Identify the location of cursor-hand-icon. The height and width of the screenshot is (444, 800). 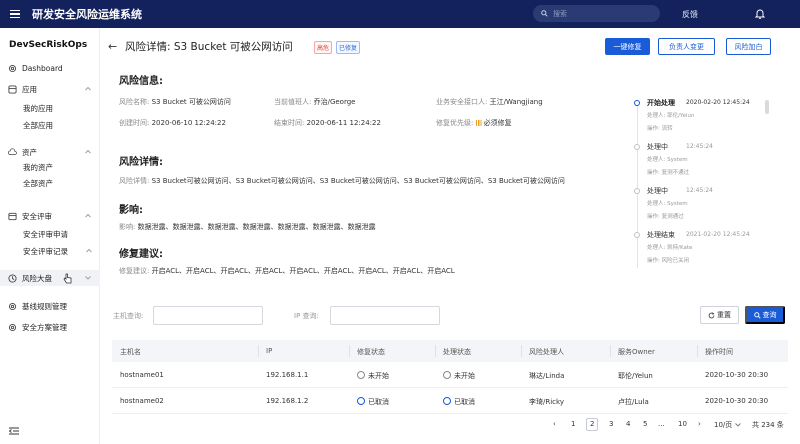
(67, 278).